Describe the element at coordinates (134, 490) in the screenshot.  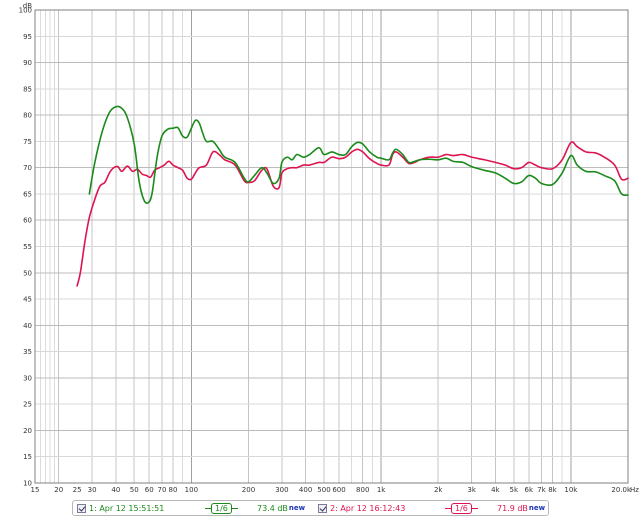
I see `x-tick-label: 50` at that location.